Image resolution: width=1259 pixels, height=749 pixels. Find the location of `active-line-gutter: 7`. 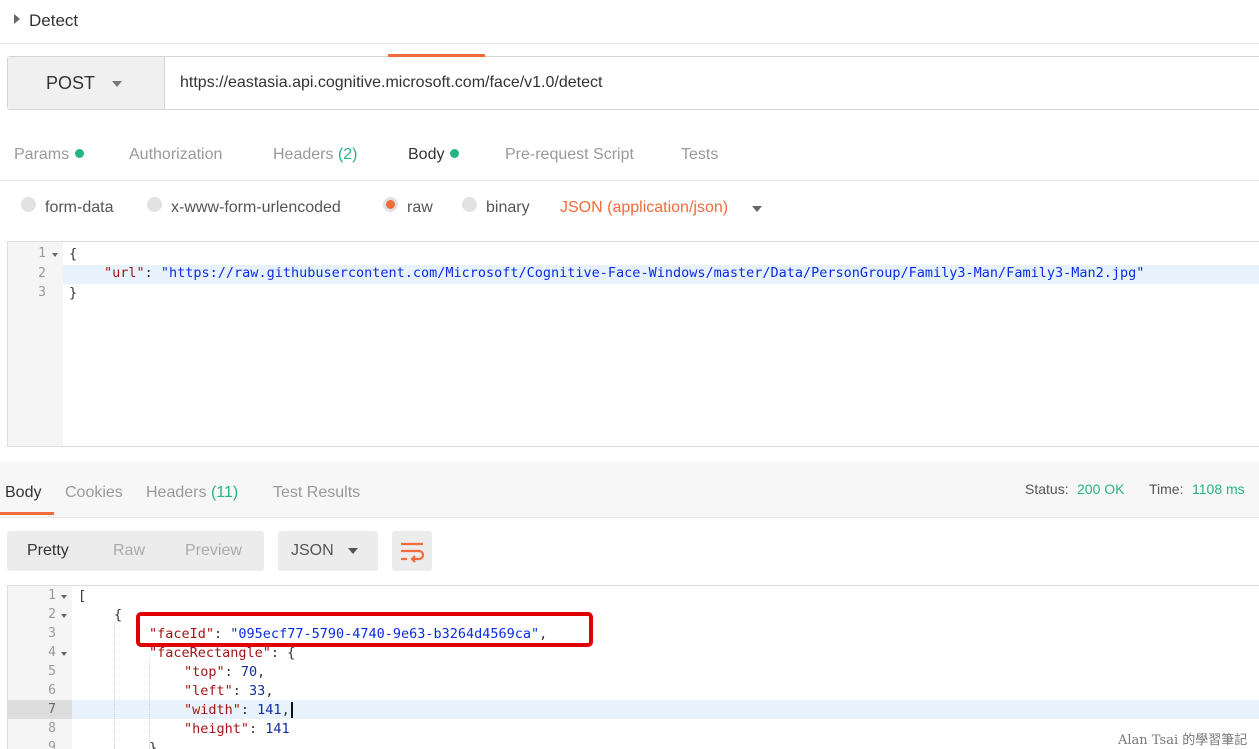

active-line-gutter: 7 is located at coordinates (40, 709).